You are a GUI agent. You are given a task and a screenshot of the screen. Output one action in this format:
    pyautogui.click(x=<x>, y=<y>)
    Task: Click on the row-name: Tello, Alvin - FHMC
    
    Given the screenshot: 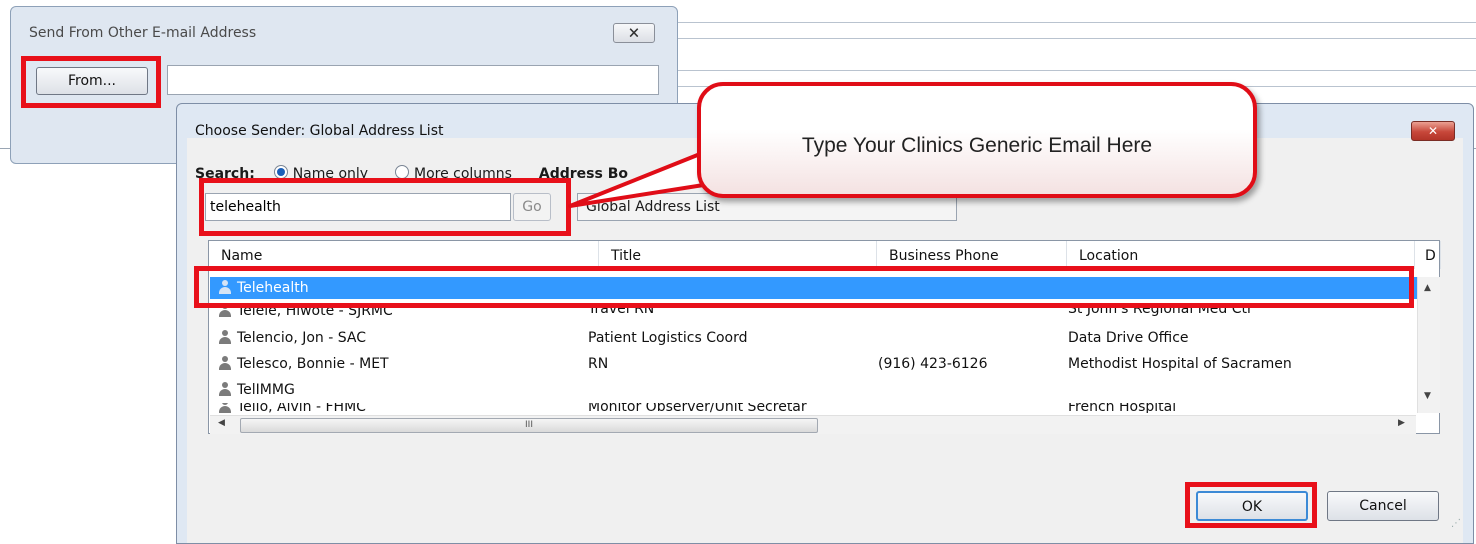 What is the action you would take?
    pyautogui.click(x=301, y=408)
    